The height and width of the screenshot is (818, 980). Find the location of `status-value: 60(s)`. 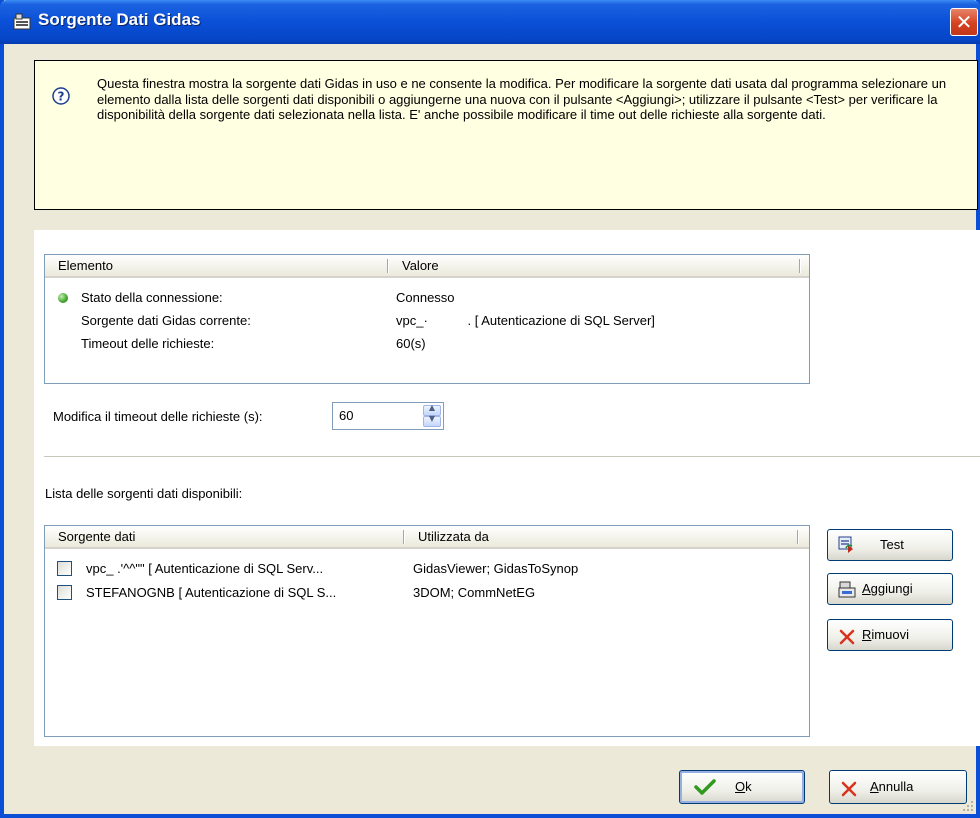

status-value: 60(s) is located at coordinates (411, 343).